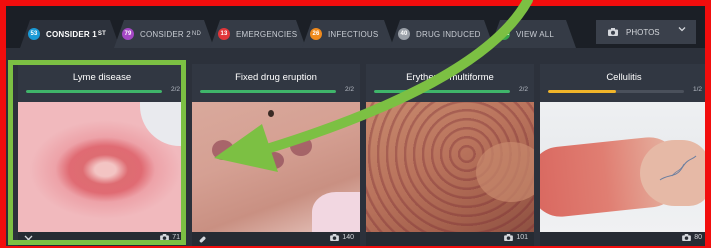 The height and width of the screenshot is (248, 711). Describe the element at coordinates (535, 34) in the screenshot. I see `tab-label: VIEW ALL` at that location.